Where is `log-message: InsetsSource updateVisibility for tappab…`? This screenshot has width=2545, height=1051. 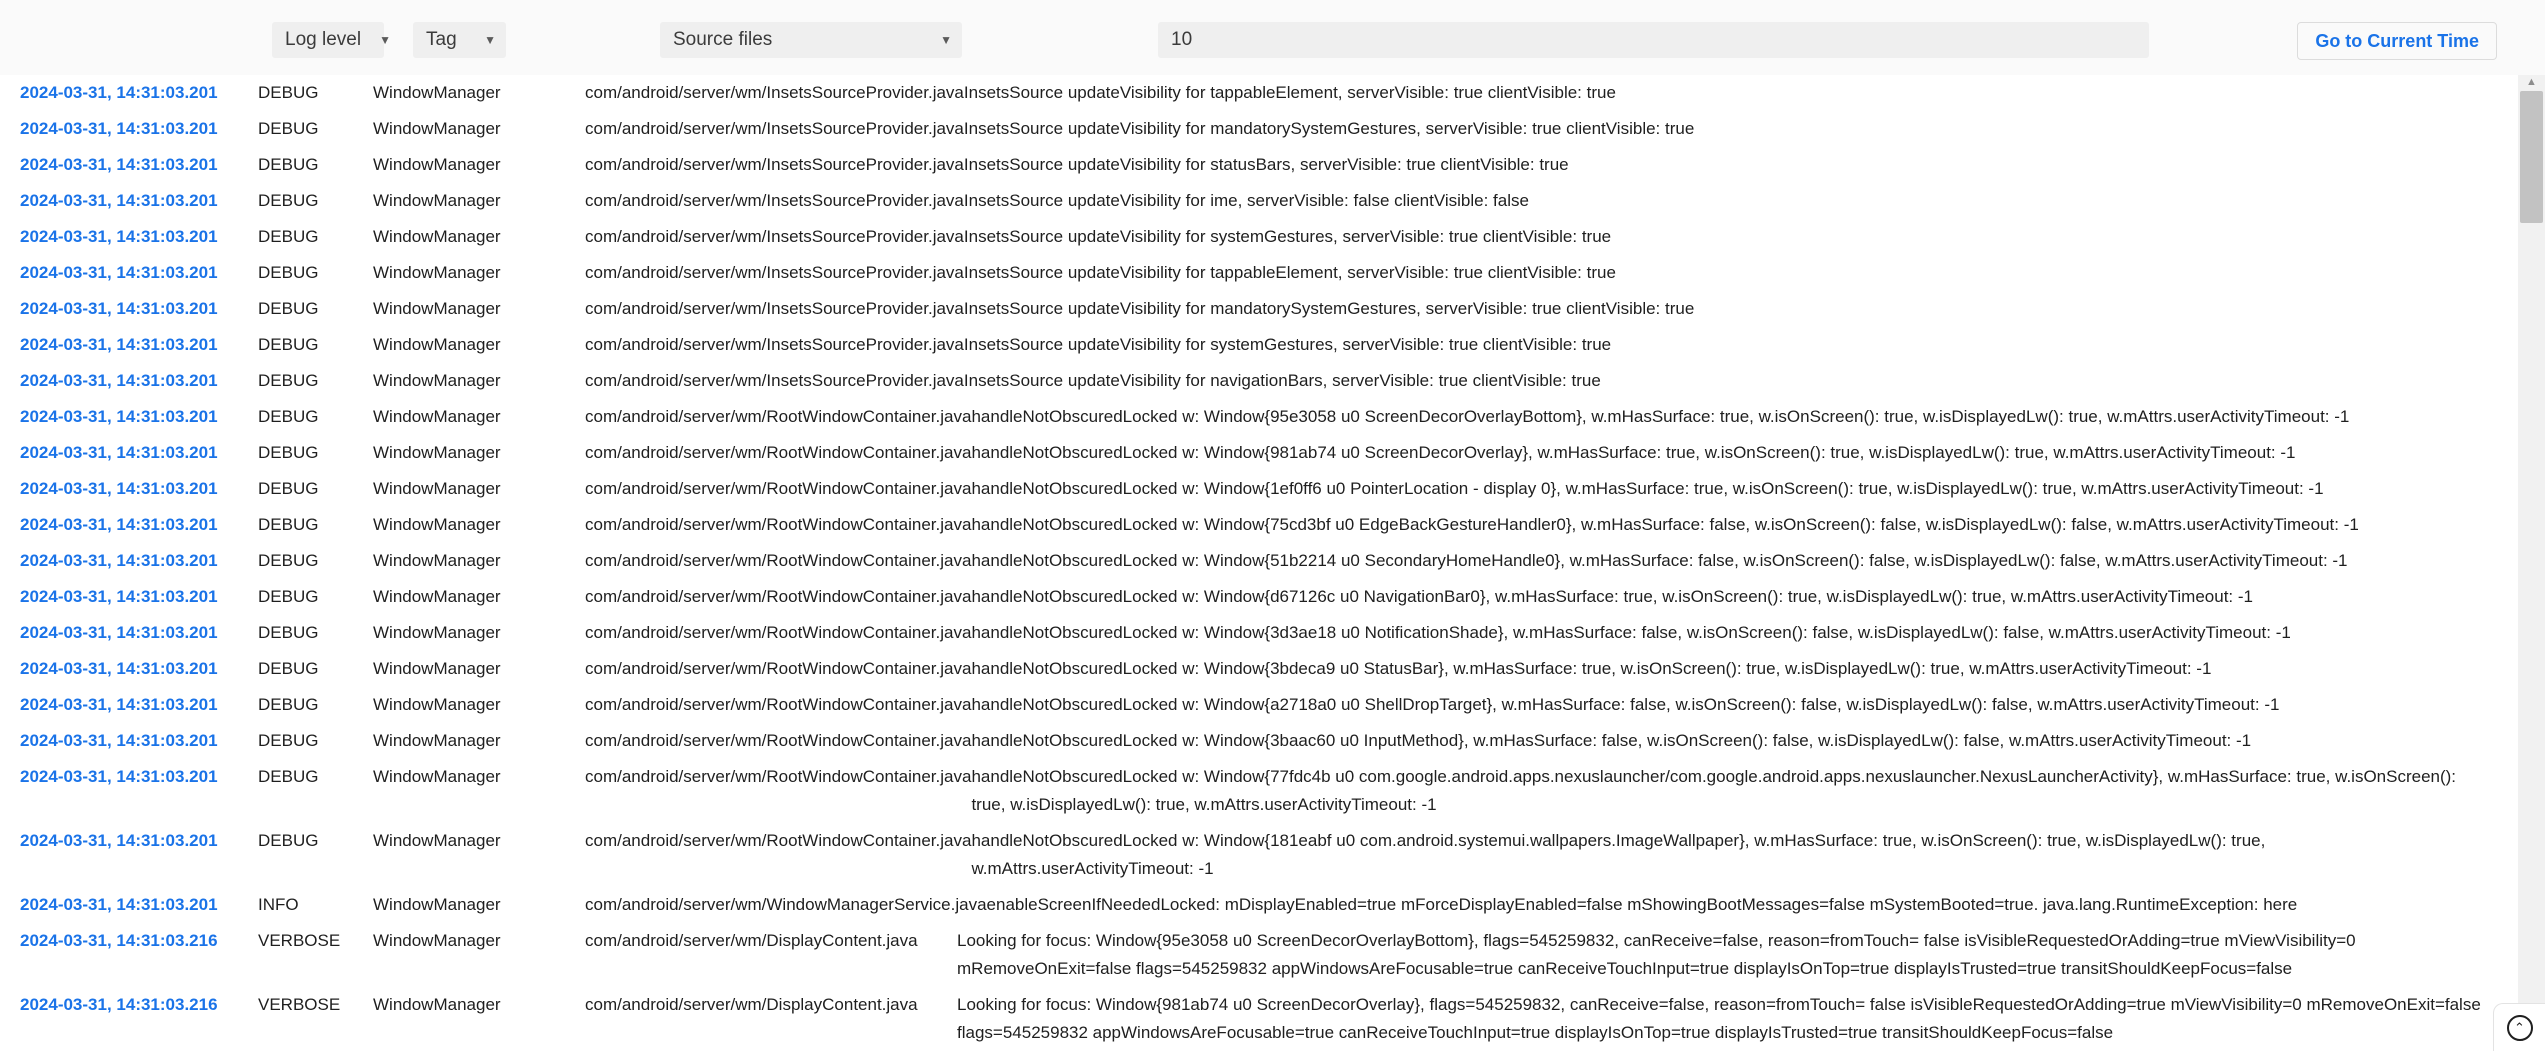
log-message: InsetsSource updateVisibility for tappab… is located at coordinates (1289, 92).